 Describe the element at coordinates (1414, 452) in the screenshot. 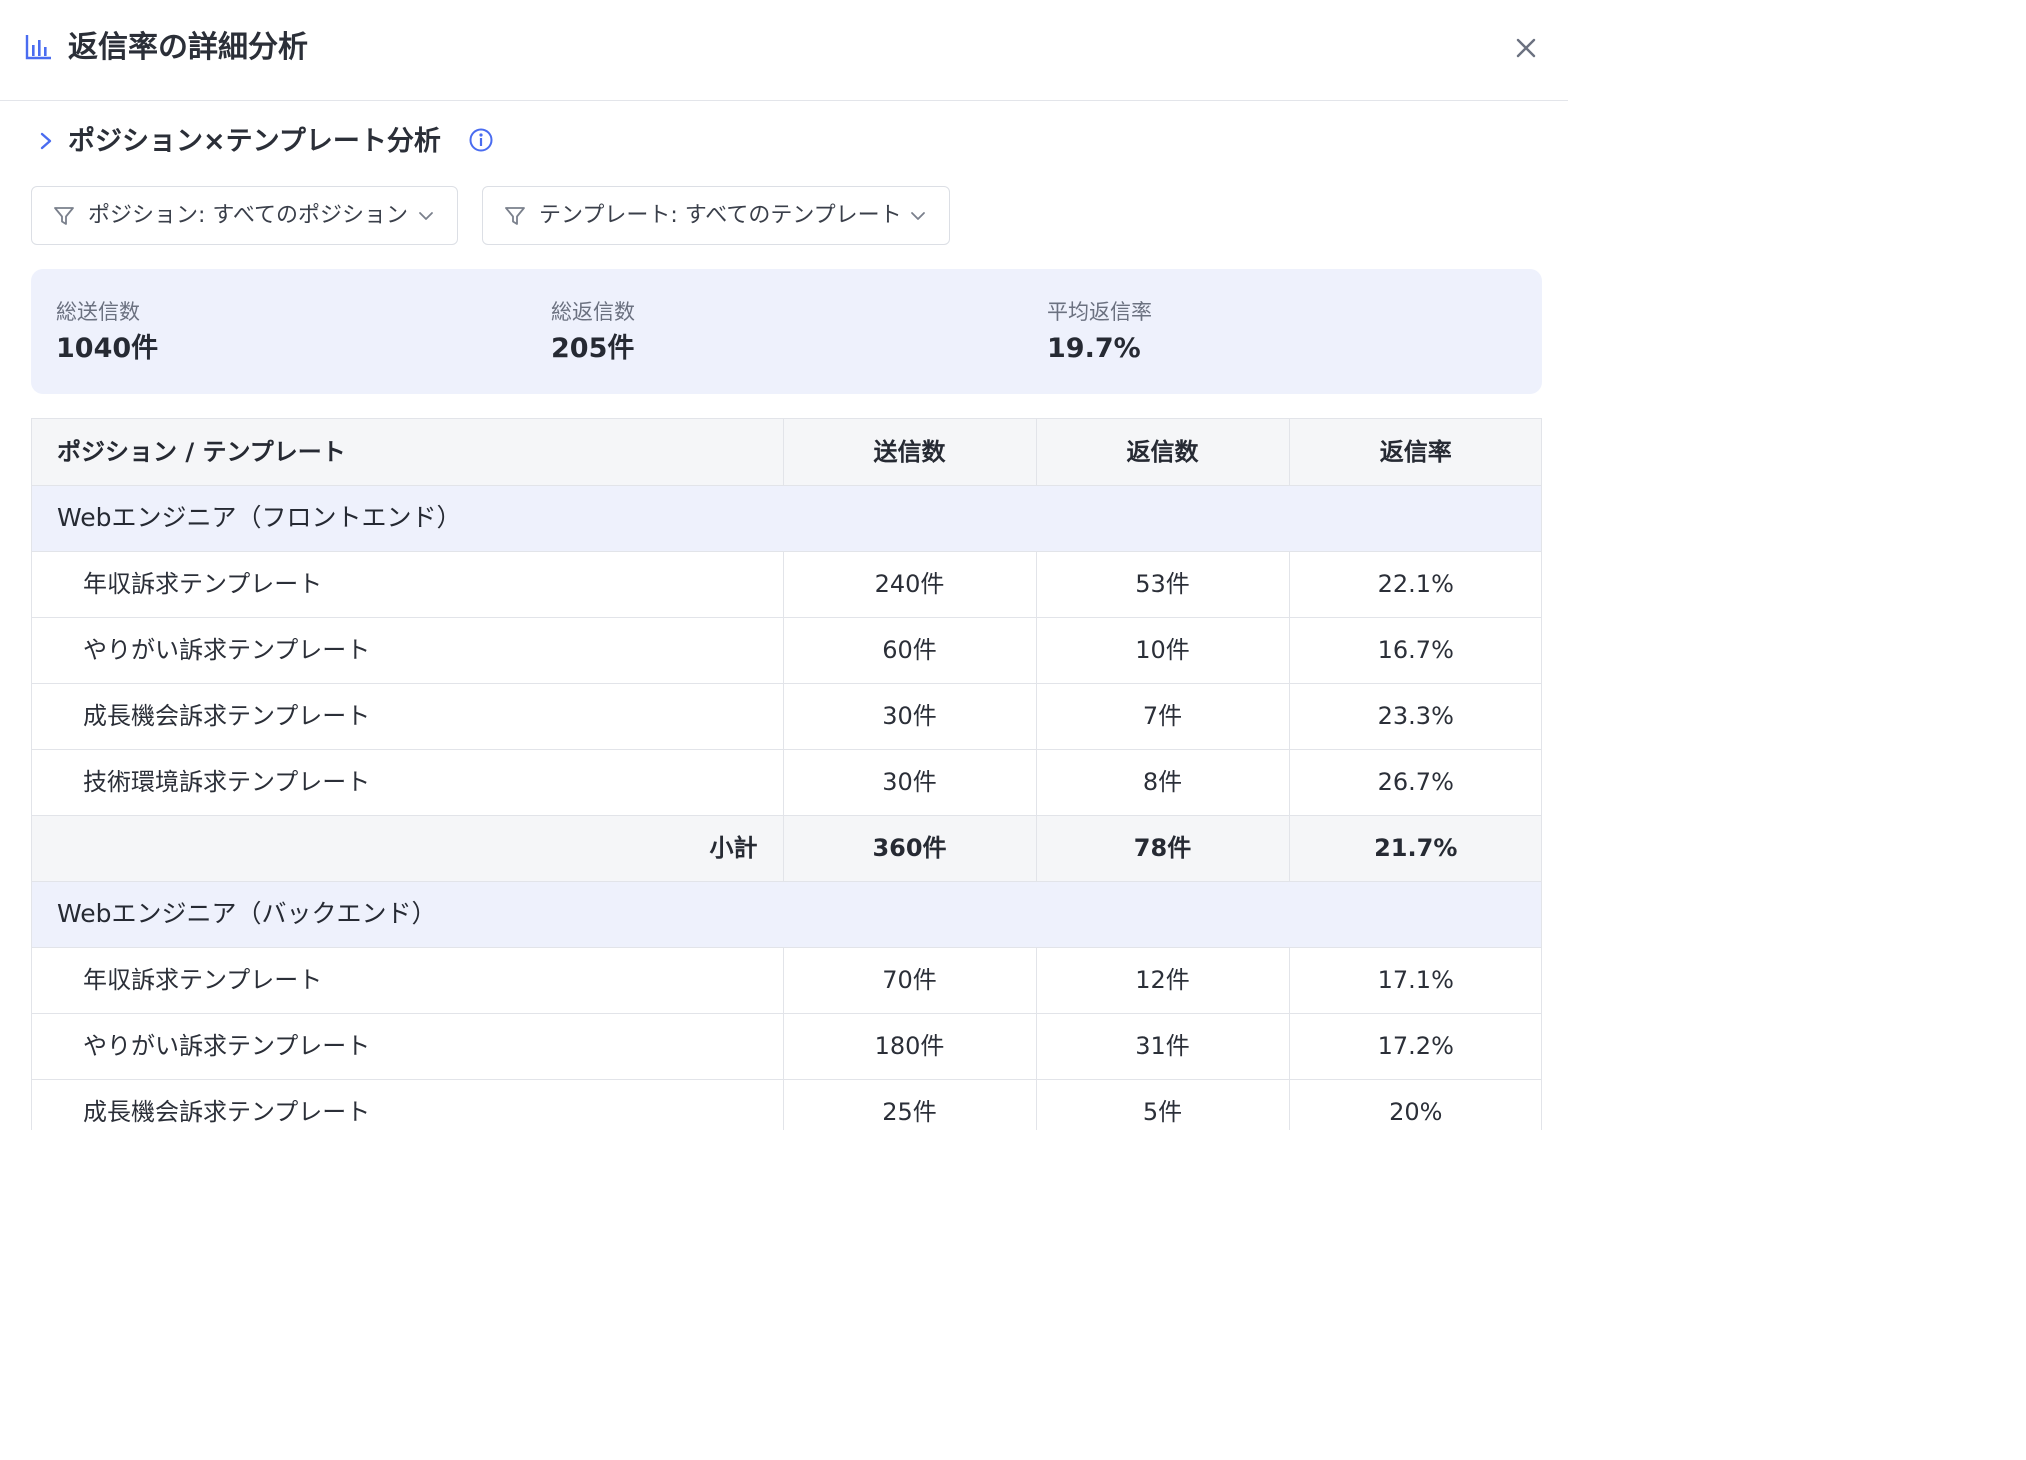

I see `column-header-rate: 返信率` at that location.